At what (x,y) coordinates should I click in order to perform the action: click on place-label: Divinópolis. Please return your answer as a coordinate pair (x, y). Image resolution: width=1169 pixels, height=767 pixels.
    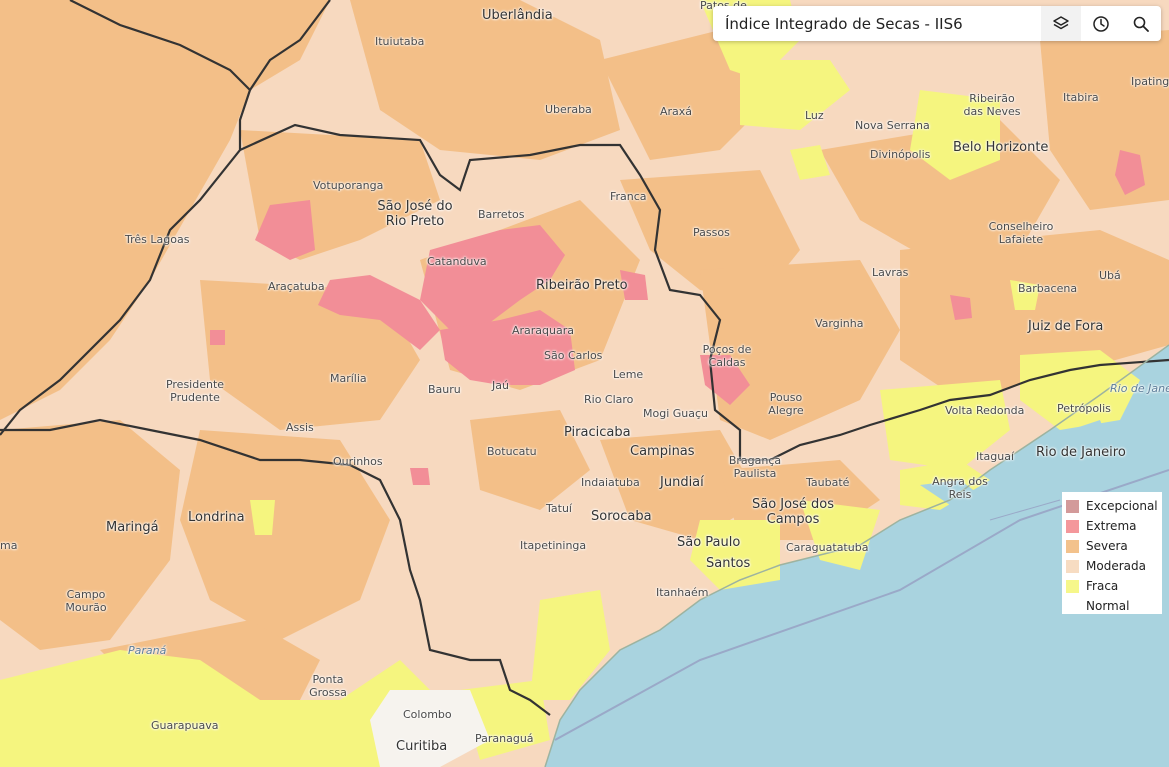
    Looking at the image, I should click on (900, 154).